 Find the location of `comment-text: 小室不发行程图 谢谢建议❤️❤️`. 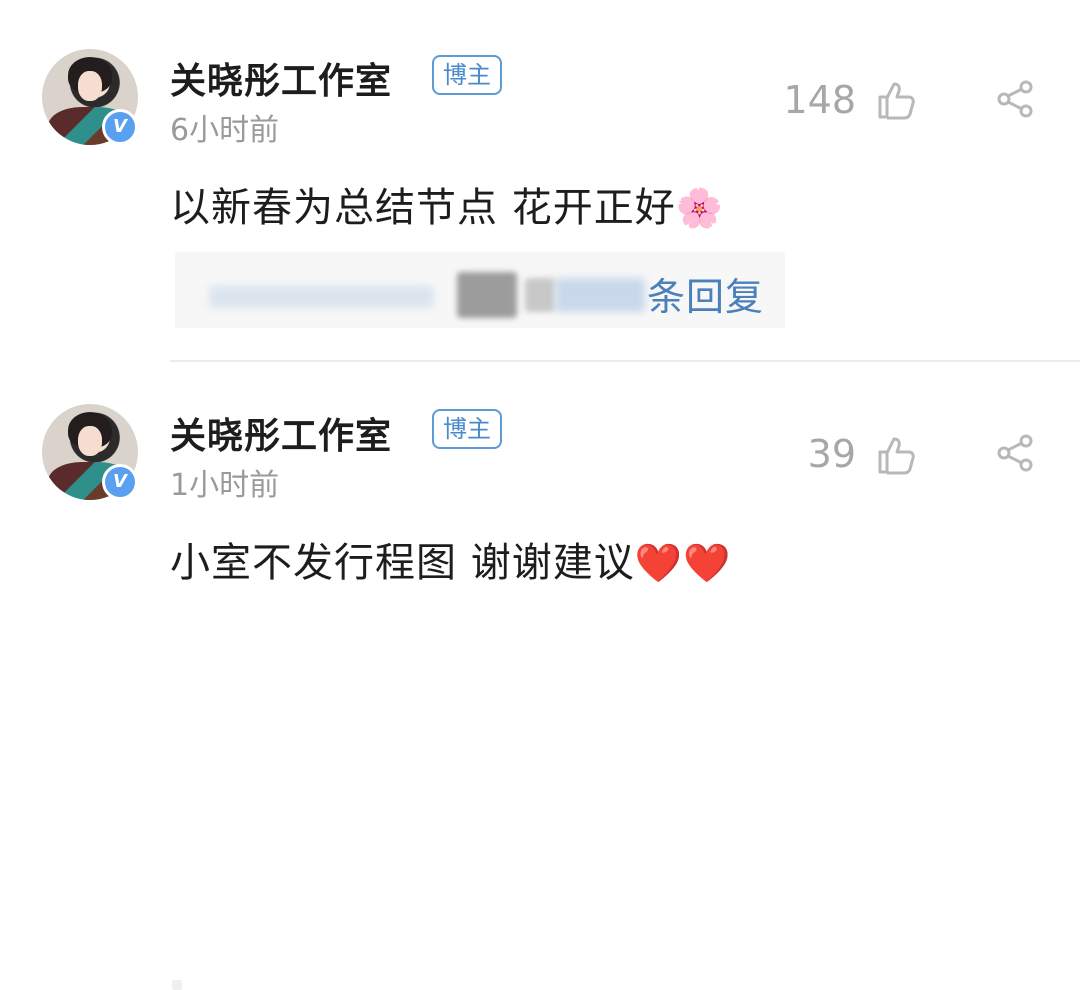

comment-text: 小室不发行程图 谢谢建议❤️❤️ is located at coordinates (450, 559).